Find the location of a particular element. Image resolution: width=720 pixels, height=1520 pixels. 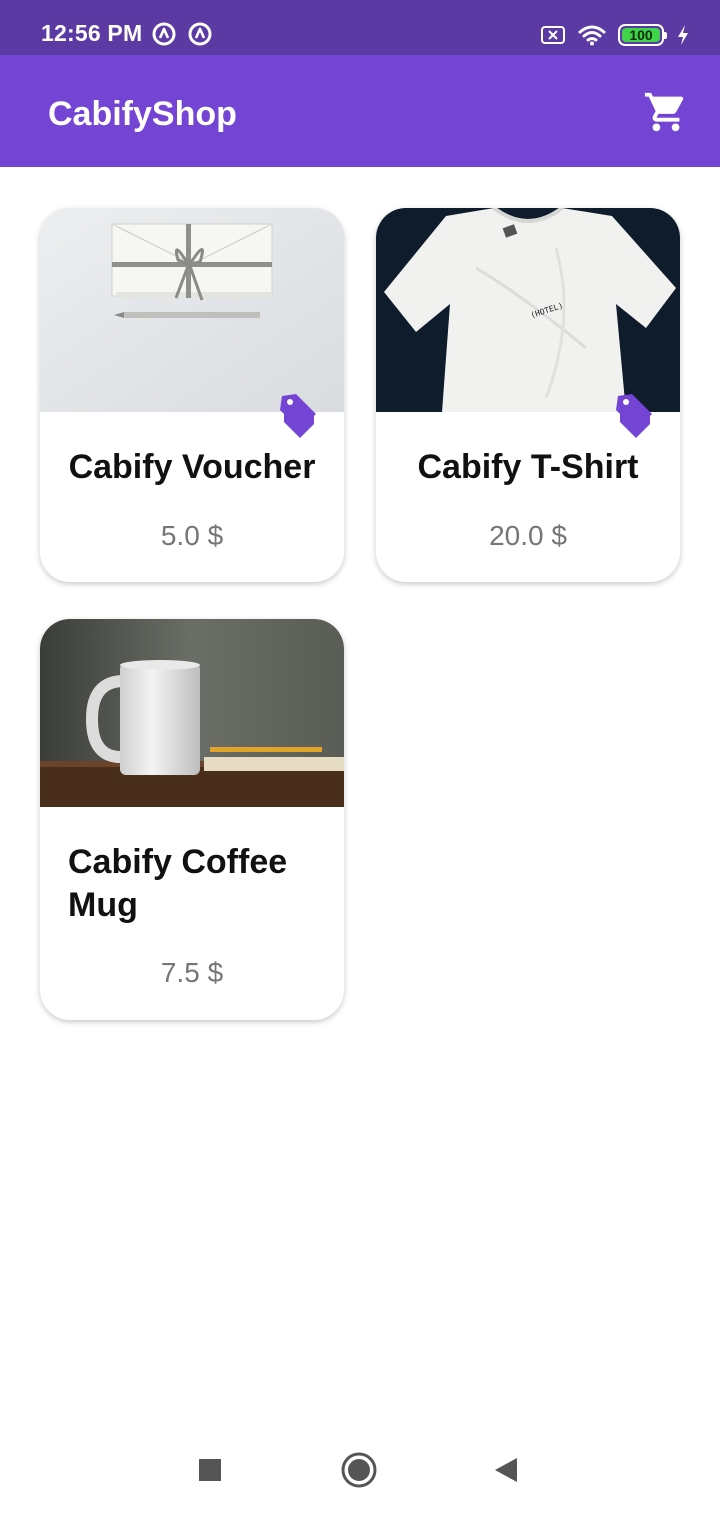

status-bar: 12:56 PM 100 is located at coordinates (360, 27).